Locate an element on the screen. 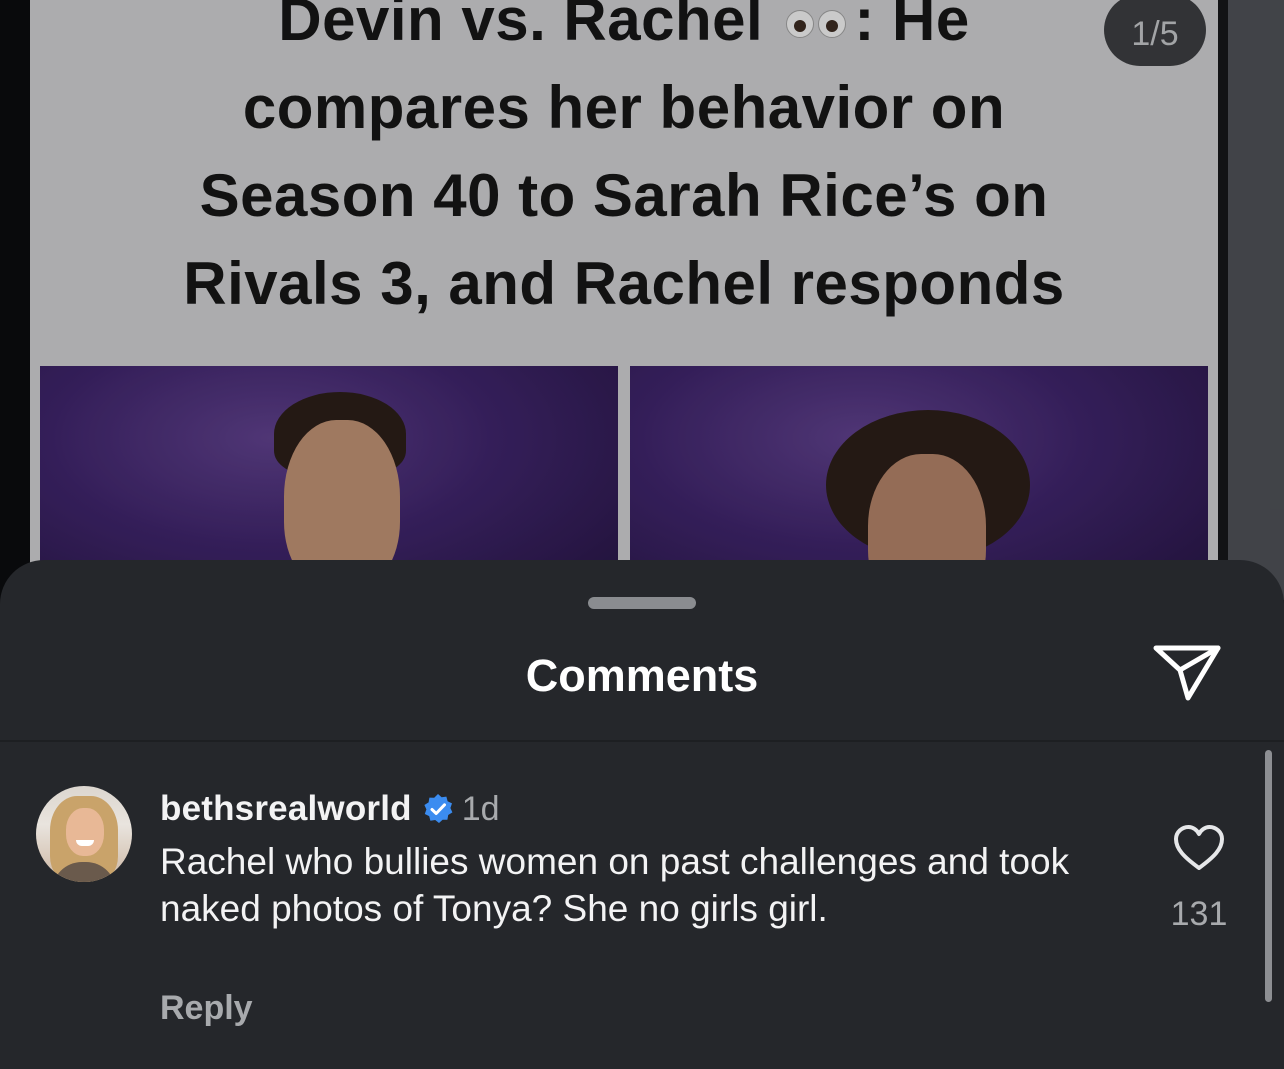  sheet-drag-handle is located at coordinates (642, 603).